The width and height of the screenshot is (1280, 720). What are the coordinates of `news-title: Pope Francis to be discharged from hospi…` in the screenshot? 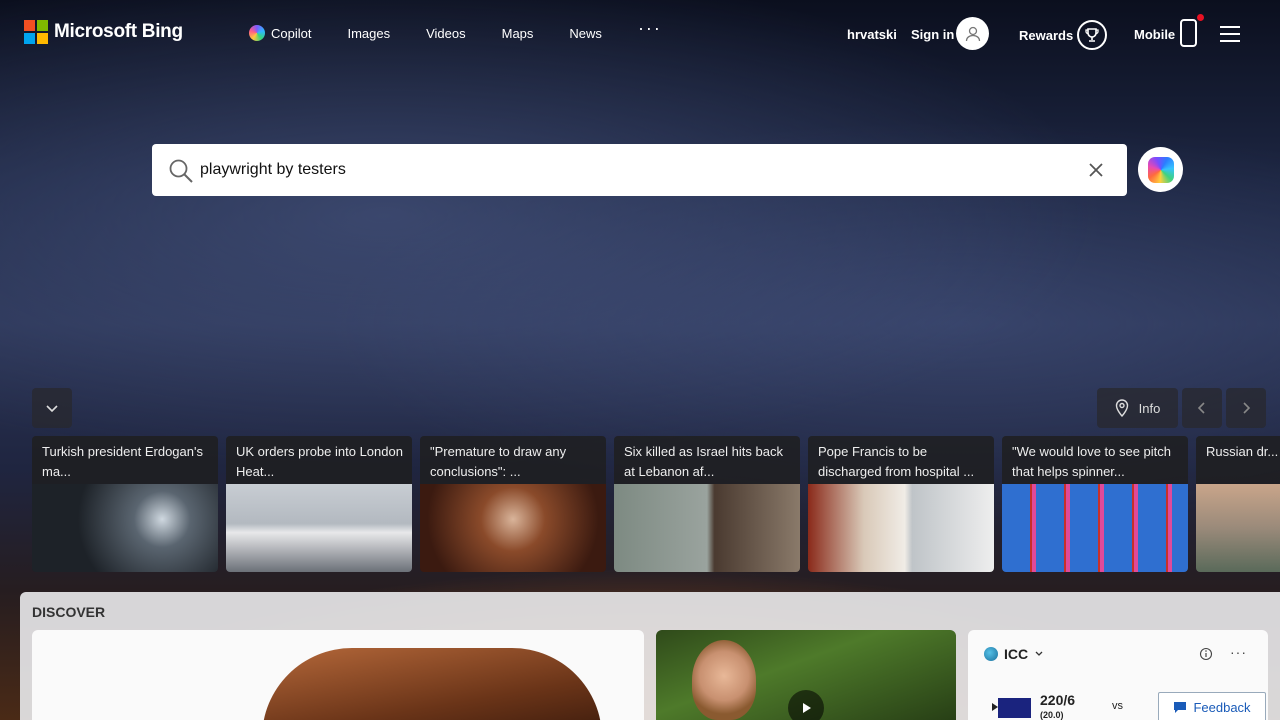 It's located at (896, 461).